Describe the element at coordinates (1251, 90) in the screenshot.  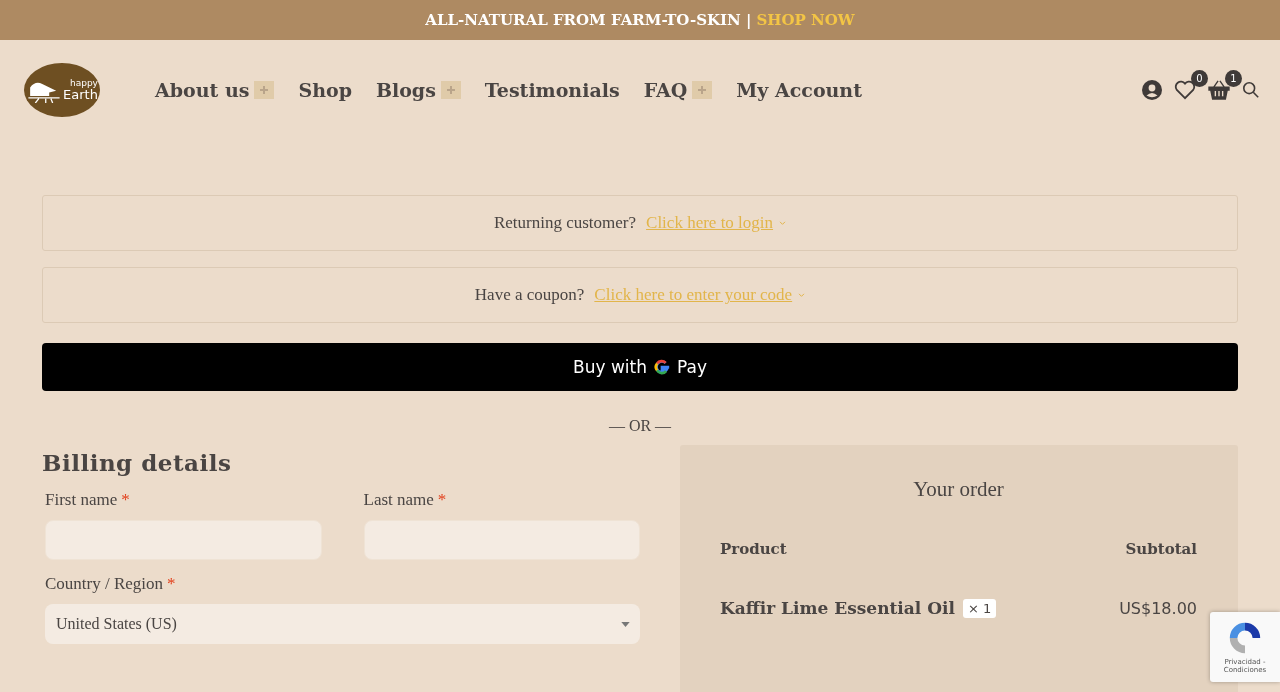
I see `search-icon` at that location.